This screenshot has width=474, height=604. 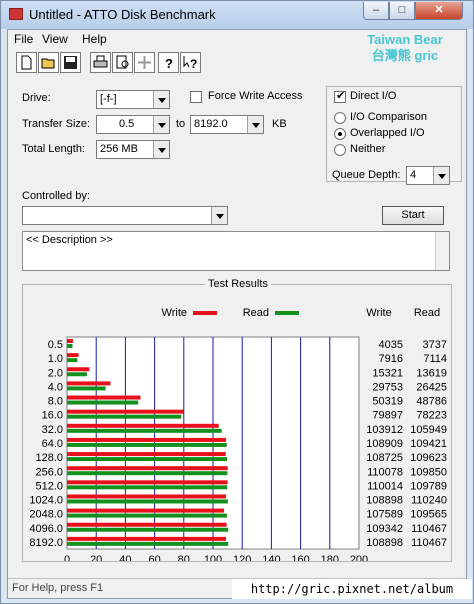 What do you see at coordinates (205, 313) in the screenshot?
I see `legend-write-swatch` at bounding box center [205, 313].